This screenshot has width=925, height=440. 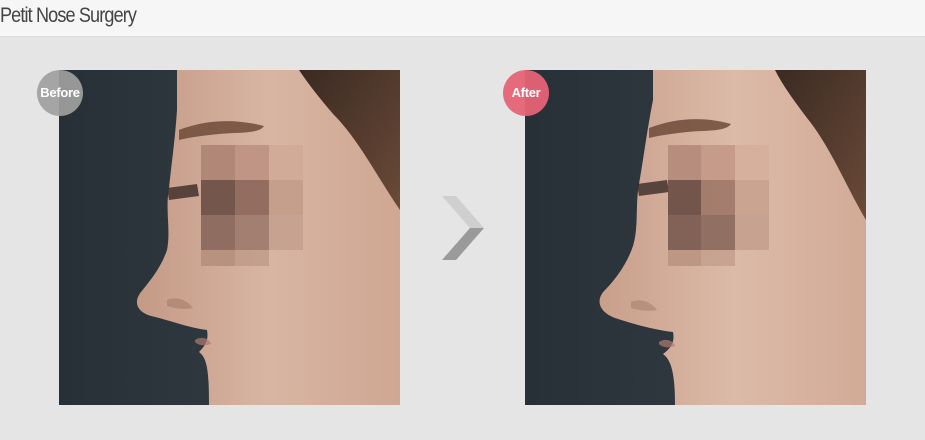 What do you see at coordinates (463, 228) in the screenshot?
I see `chevron-right-icon` at bounding box center [463, 228].